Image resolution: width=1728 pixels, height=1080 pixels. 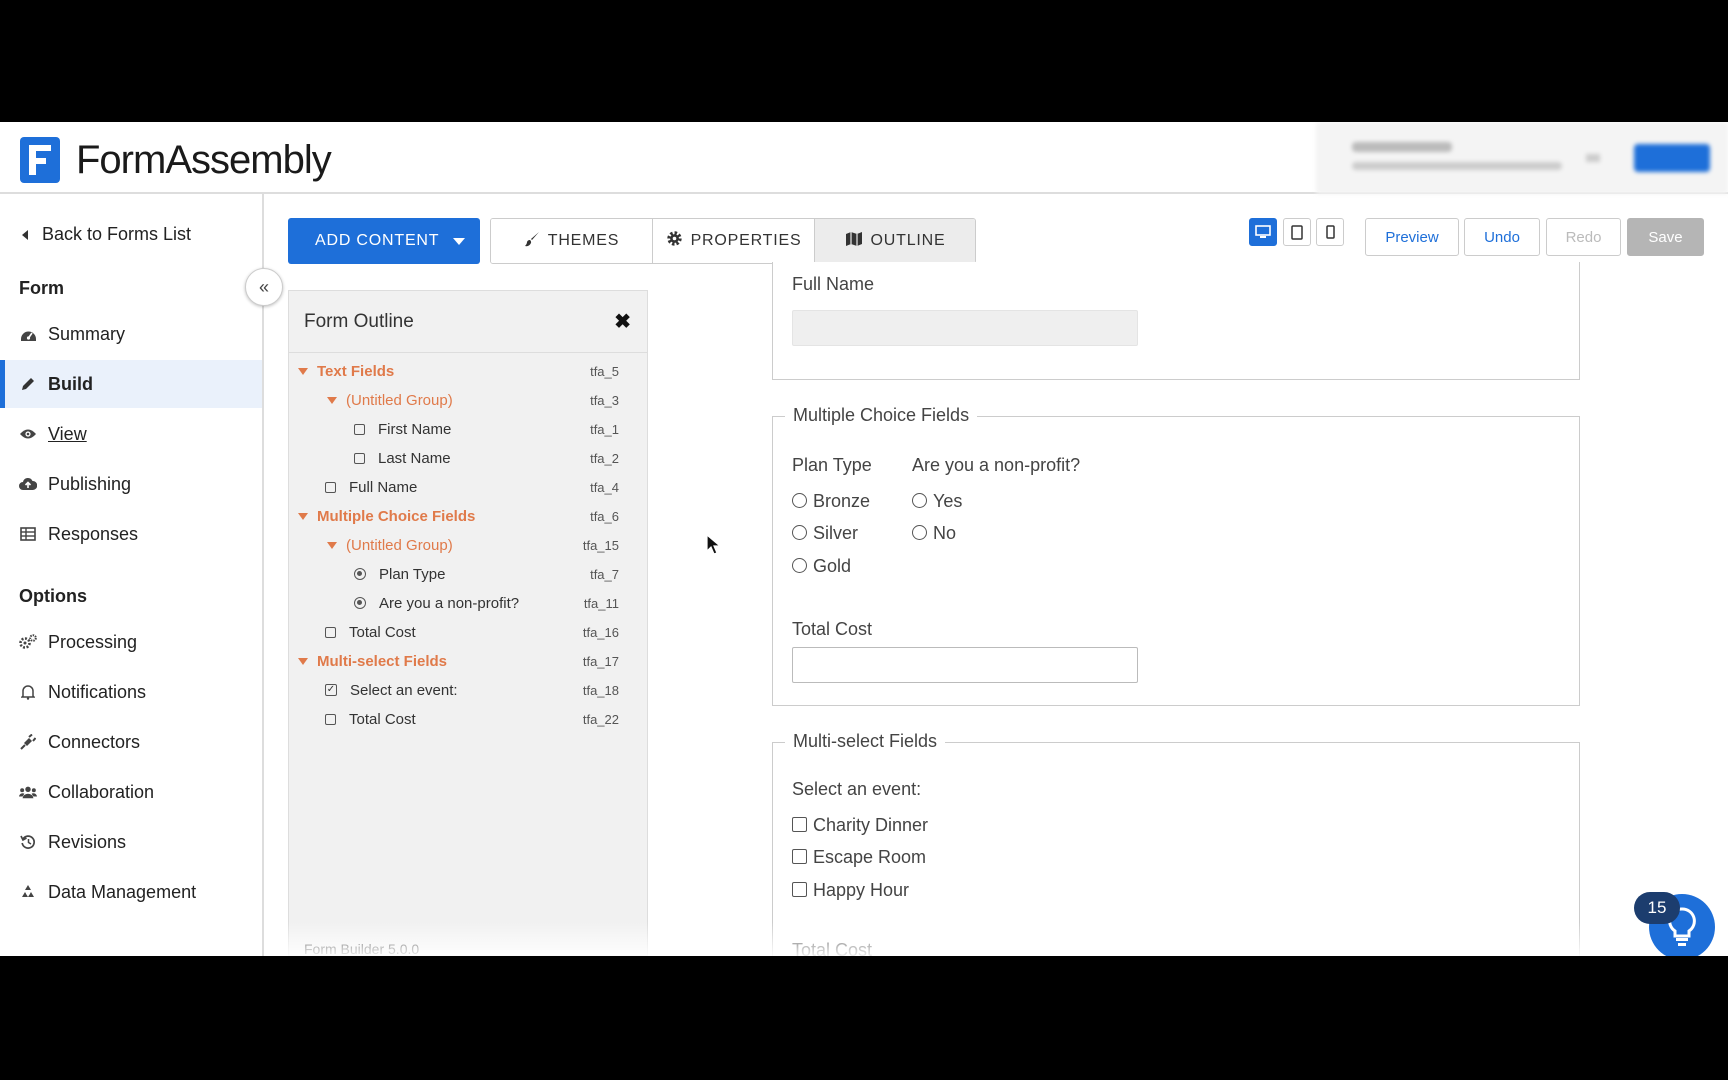 I want to click on text-fields-fieldset: Full Name, so click(x=1176, y=321).